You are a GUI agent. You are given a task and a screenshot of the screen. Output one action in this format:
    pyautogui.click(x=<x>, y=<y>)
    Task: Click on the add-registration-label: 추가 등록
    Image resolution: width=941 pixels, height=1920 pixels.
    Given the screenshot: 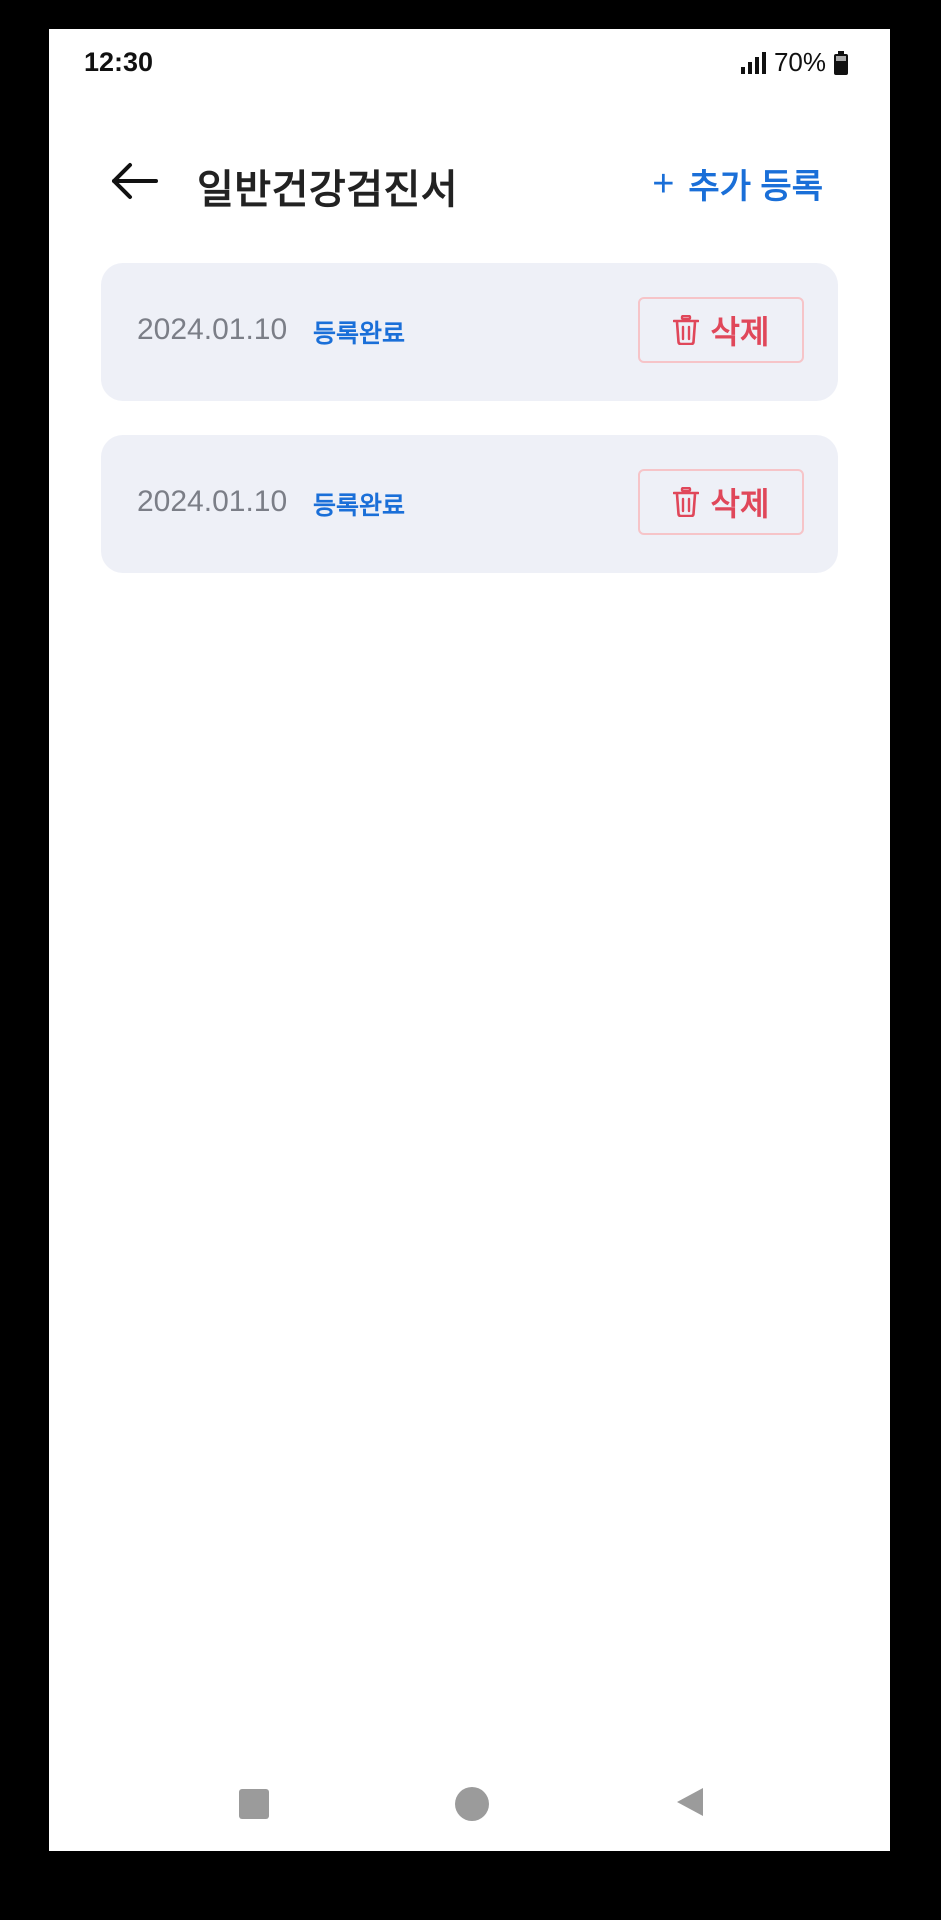 What is the action you would take?
    pyautogui.click(x=755, y=187)
    